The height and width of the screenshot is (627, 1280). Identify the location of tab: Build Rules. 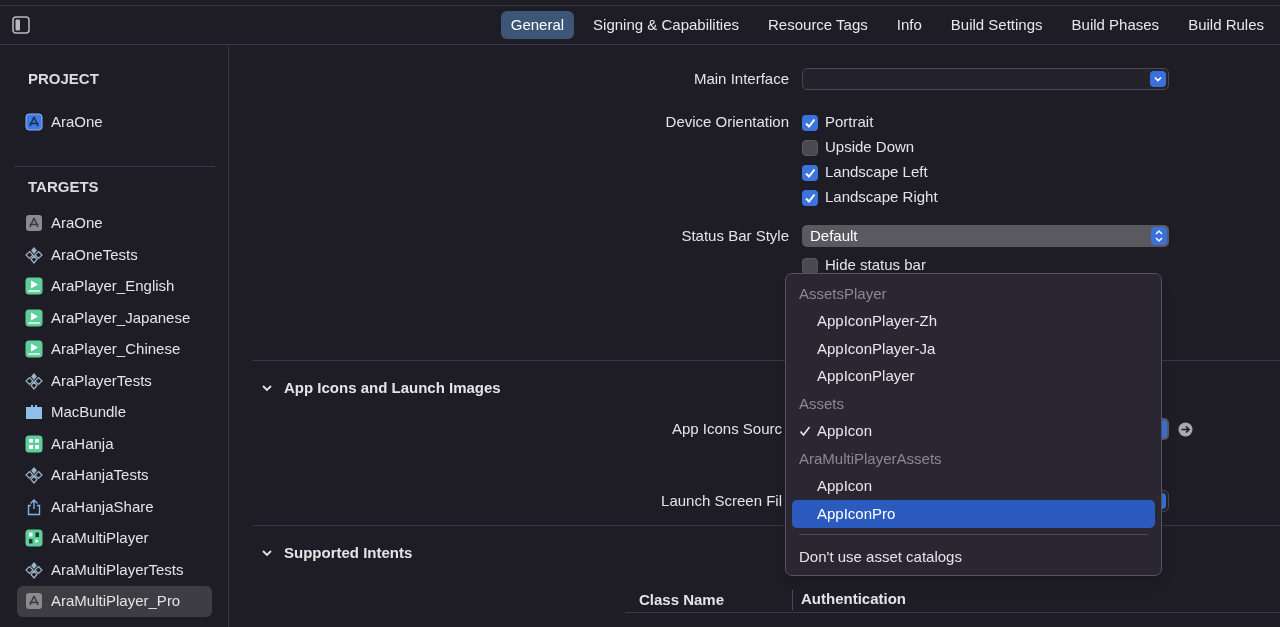
(1226, 25).